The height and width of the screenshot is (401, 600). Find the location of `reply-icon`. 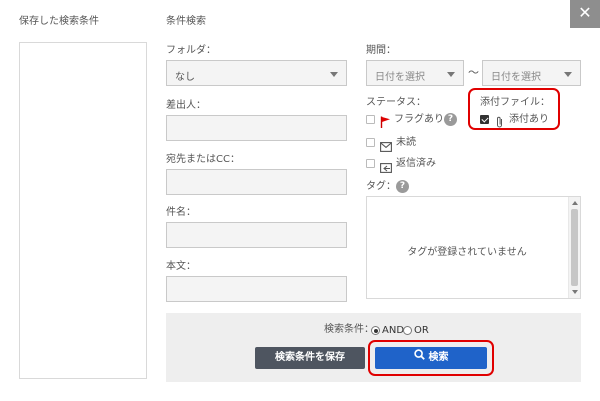

reply-icon is located at coordinates (386, 167).